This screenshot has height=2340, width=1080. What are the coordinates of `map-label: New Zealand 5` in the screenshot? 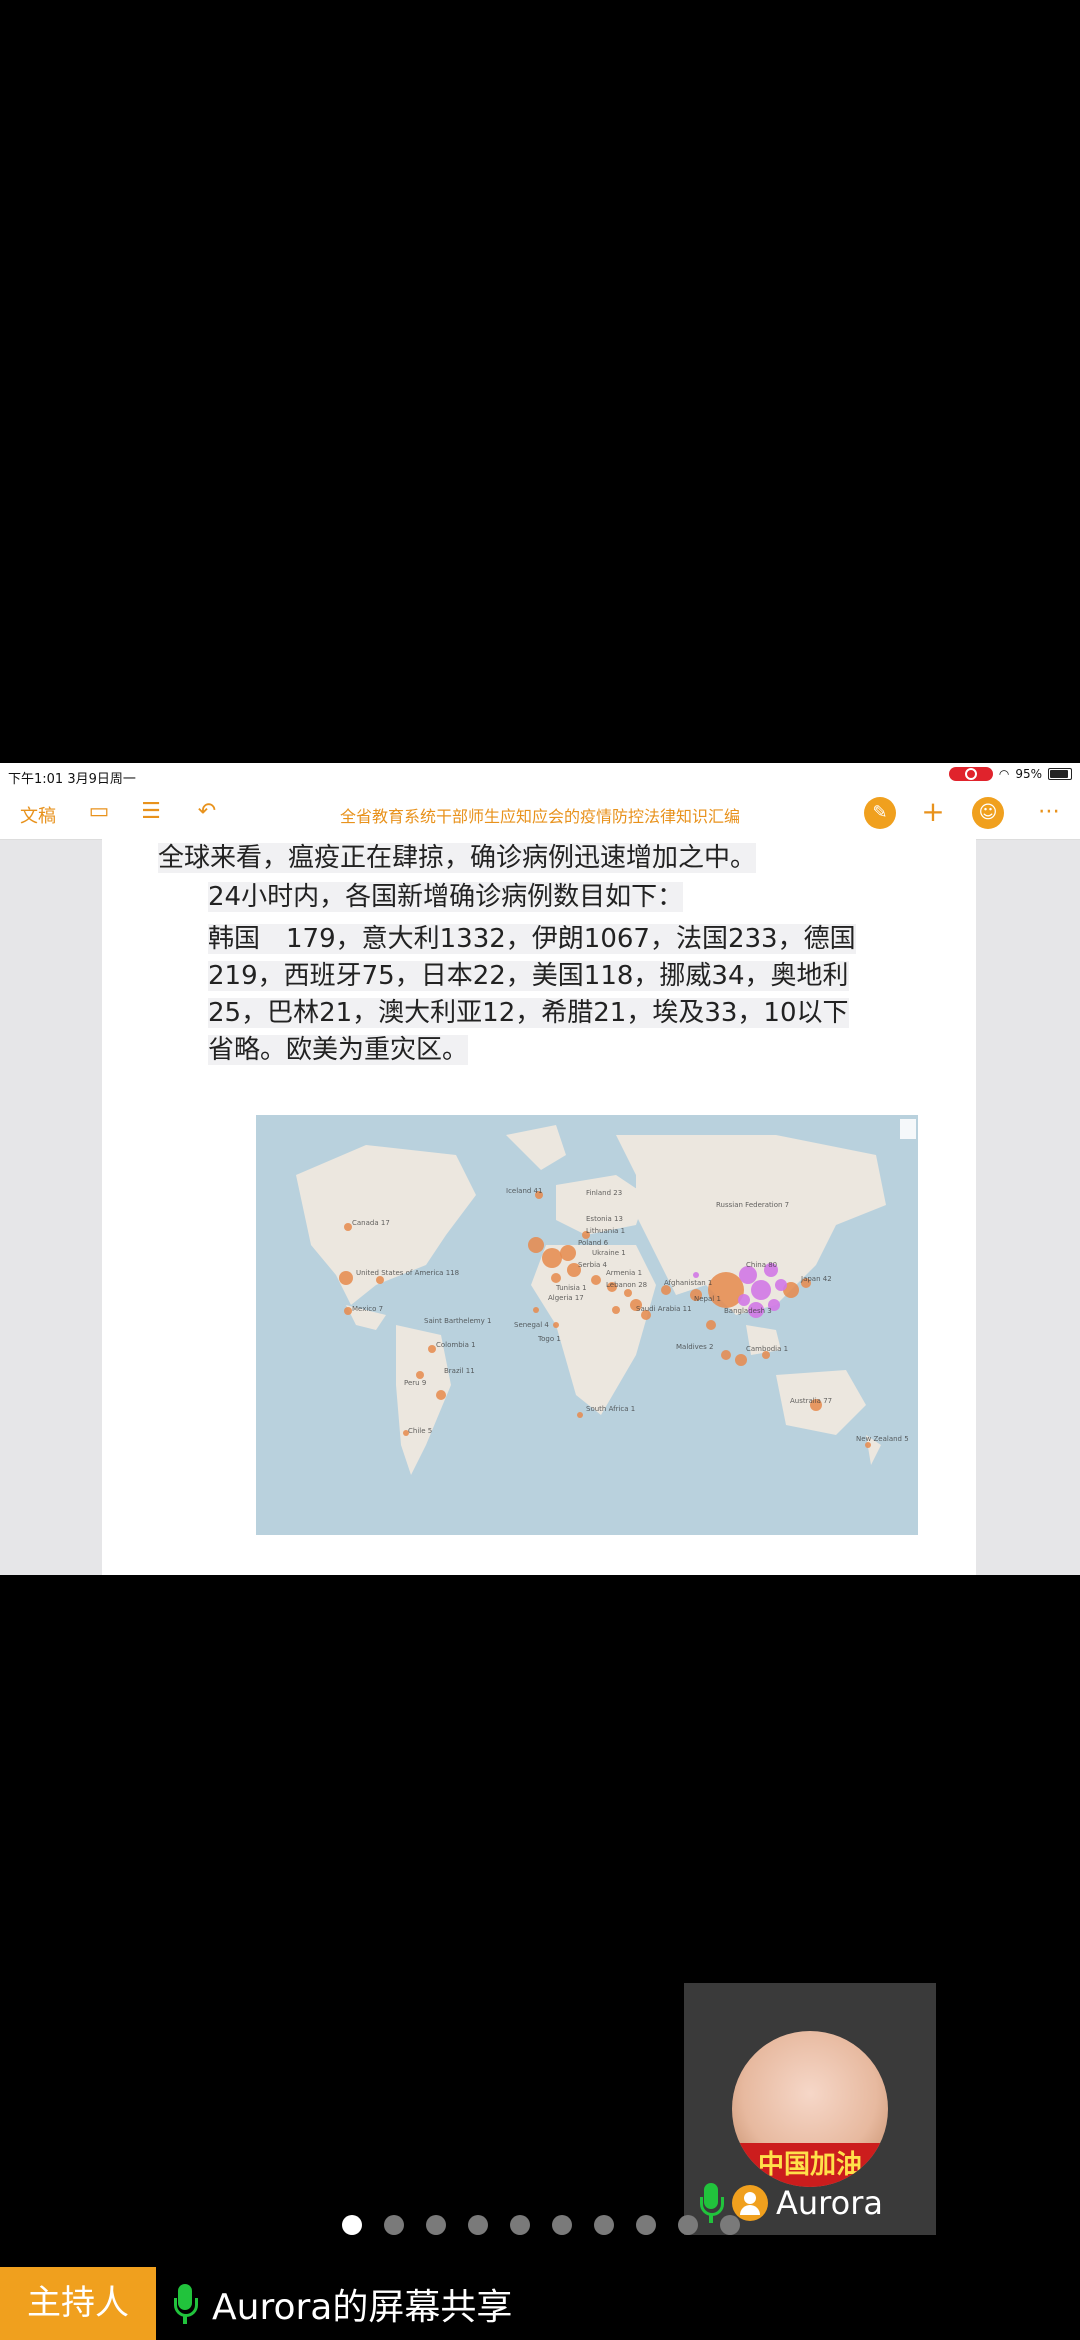 It's located at (882, 1439).